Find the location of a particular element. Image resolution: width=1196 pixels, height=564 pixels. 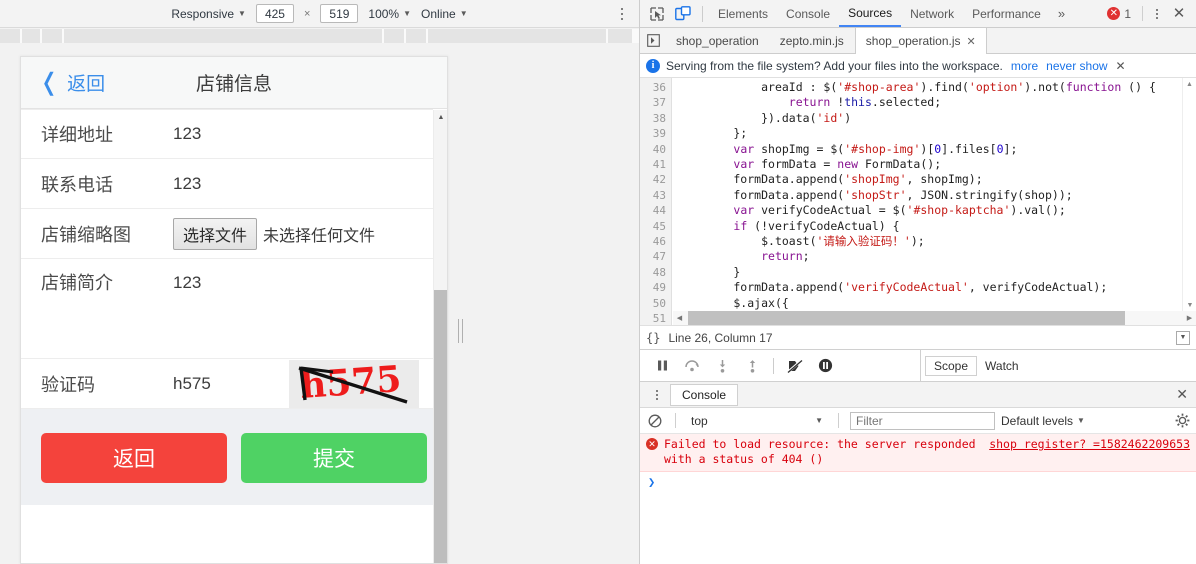

scroll-down-arrow-icon: ▼ is located at coordinates (1189, 305).